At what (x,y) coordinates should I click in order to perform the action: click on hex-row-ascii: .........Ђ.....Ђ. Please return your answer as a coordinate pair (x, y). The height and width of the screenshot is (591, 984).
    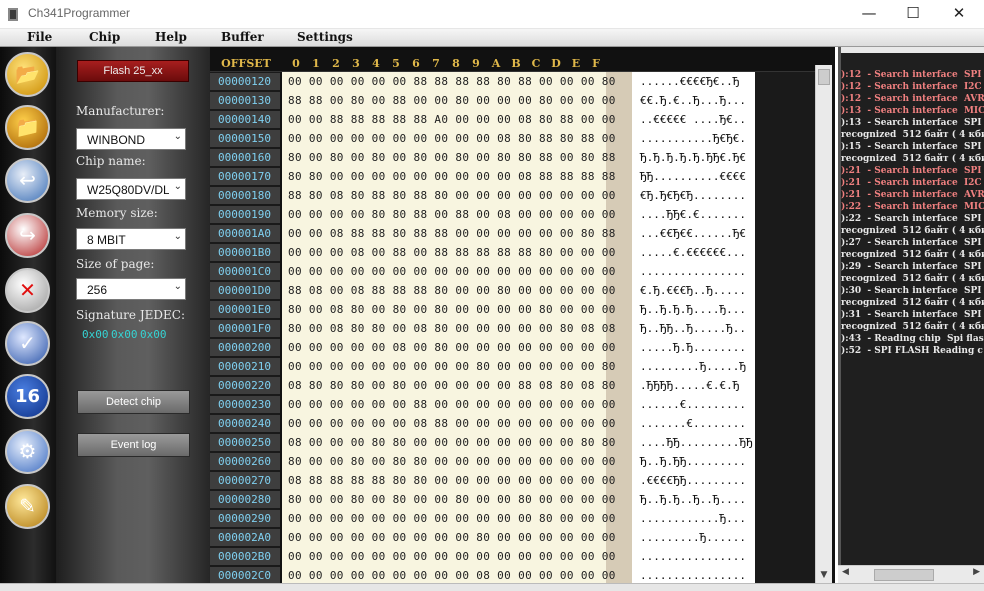
    Looking at the image, I should click on (693, 366).